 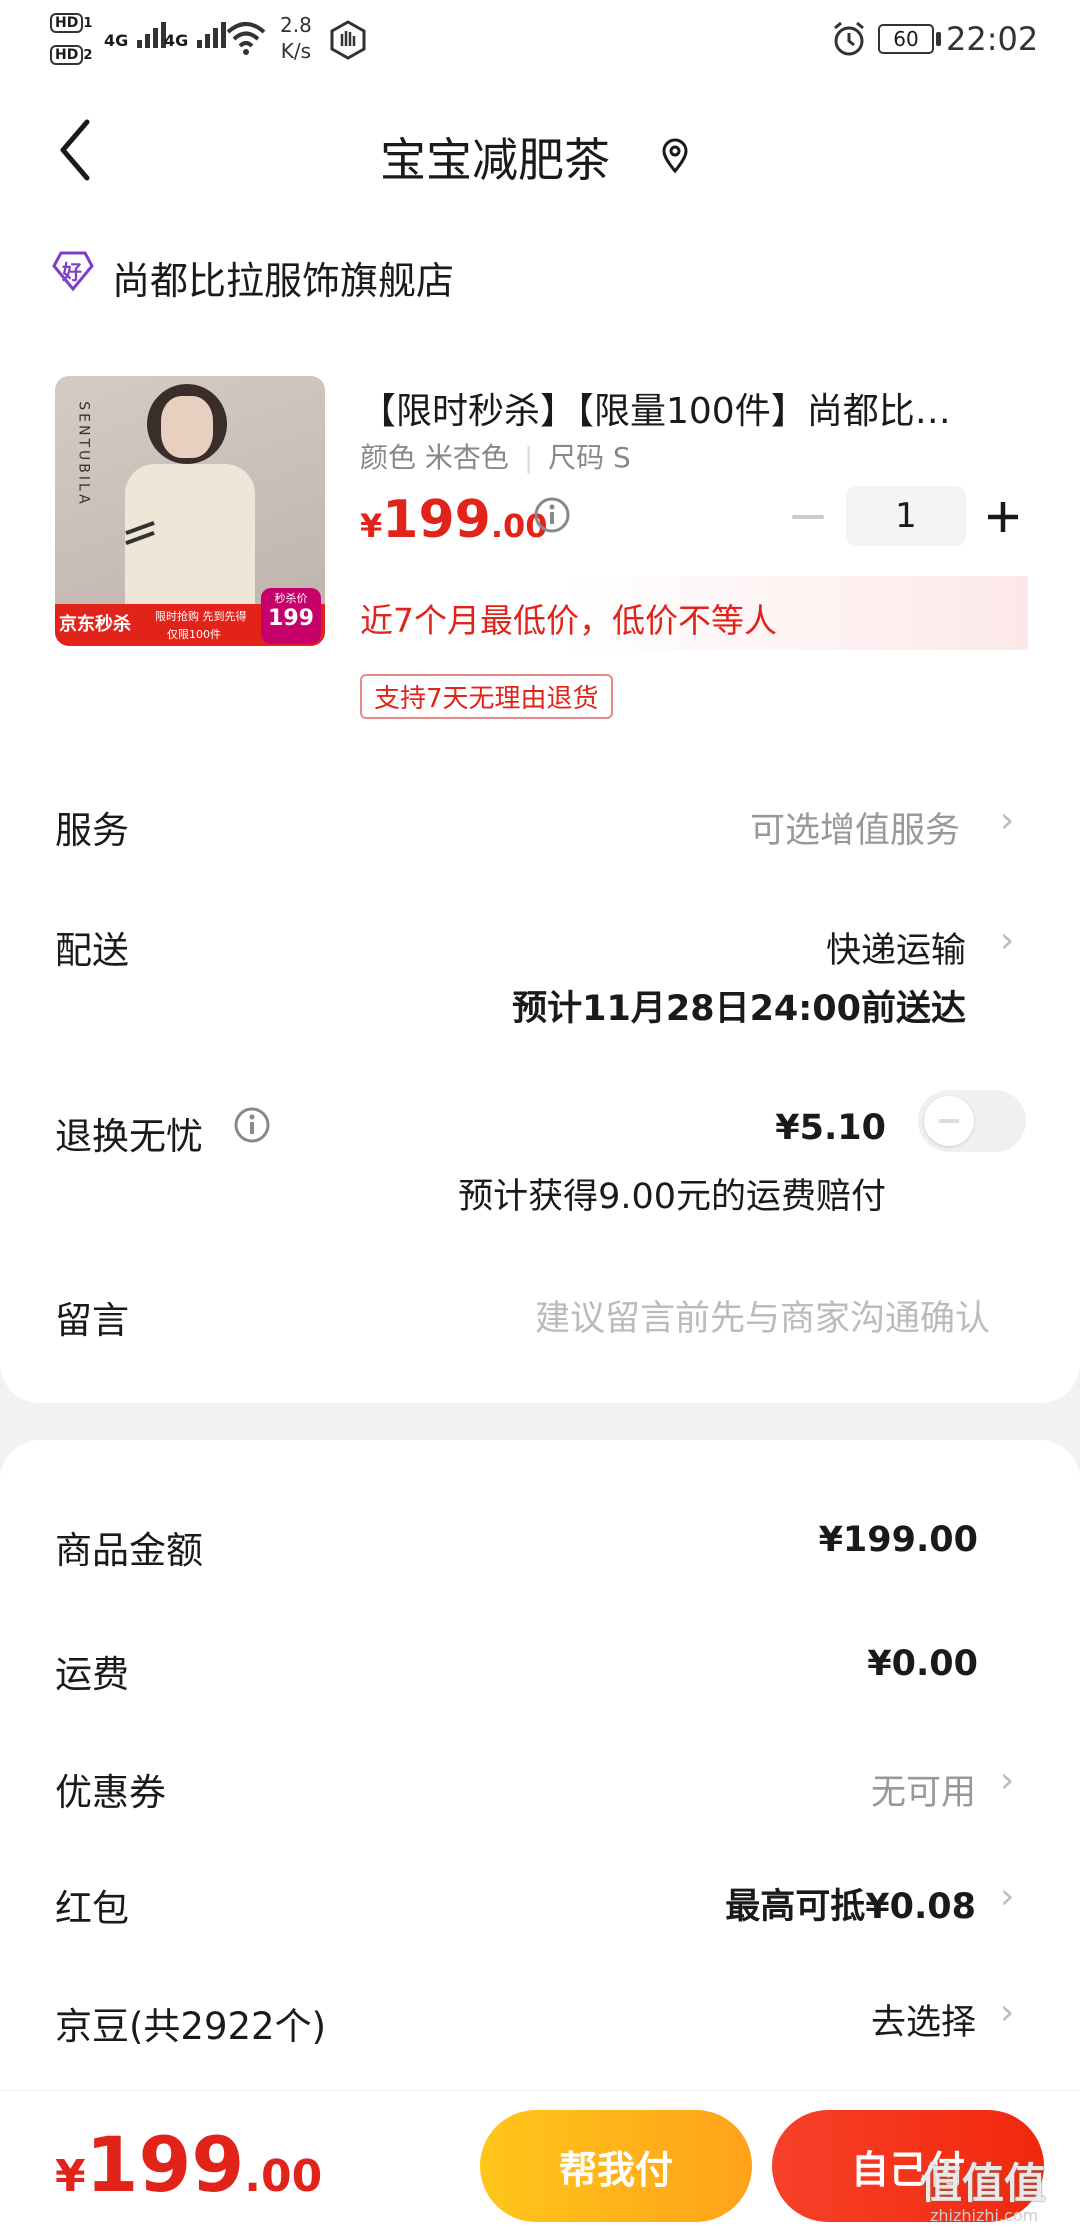 I want to click on jingdou-chevron-icon: ›, so click(x=1007, y=2012).